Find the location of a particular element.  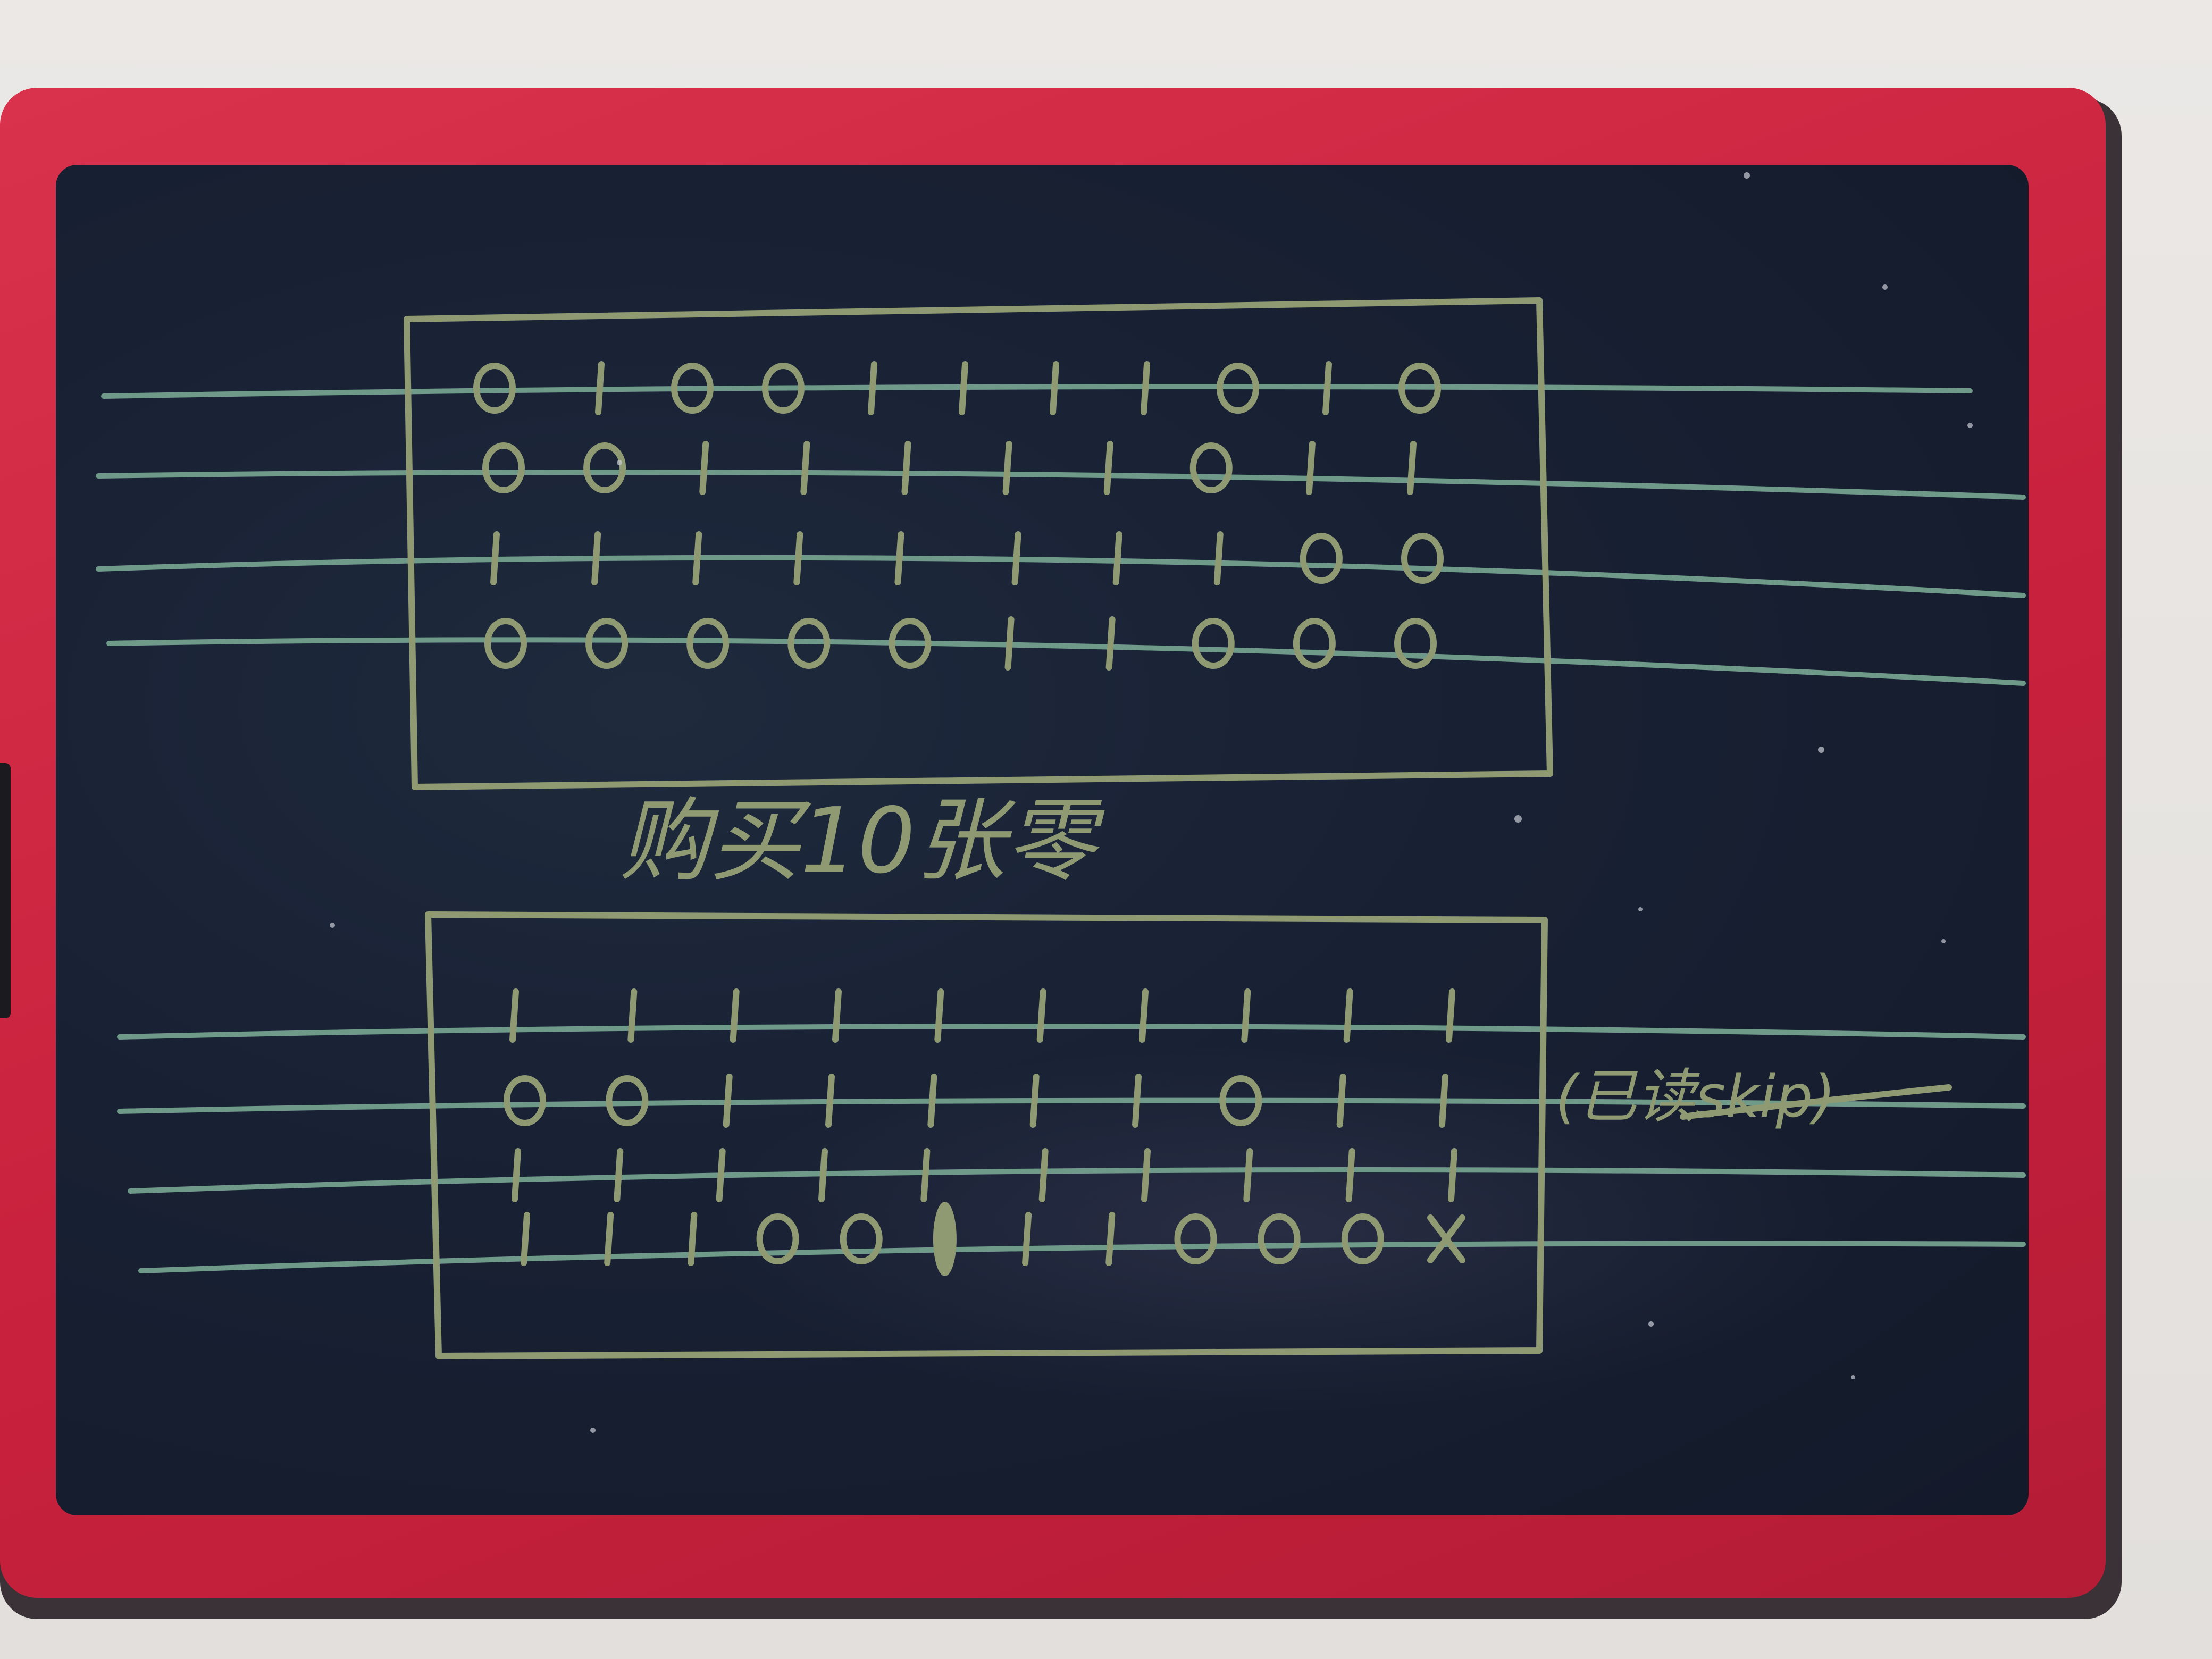

top-notes is located at coordinates (958, 516).